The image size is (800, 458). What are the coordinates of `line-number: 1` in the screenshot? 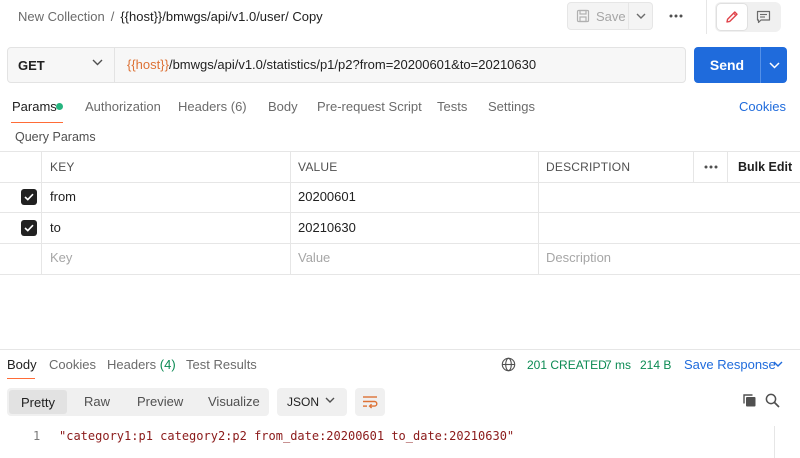 It's located at (37, 436).